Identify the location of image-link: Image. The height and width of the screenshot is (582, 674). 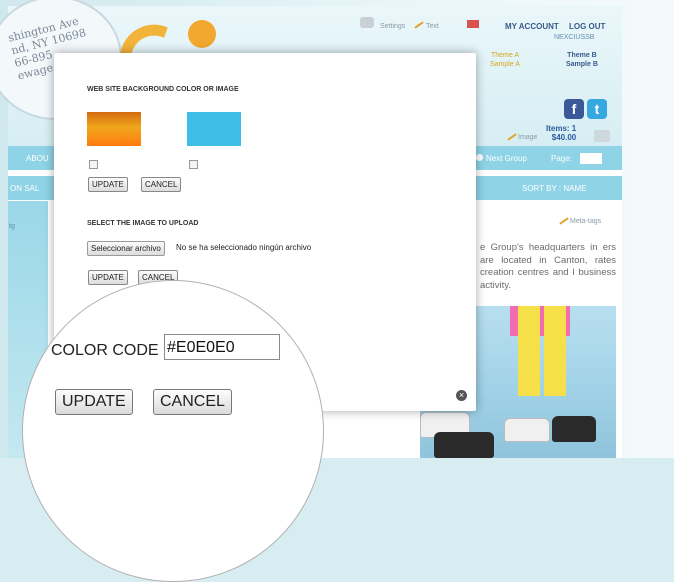
(527, 137).